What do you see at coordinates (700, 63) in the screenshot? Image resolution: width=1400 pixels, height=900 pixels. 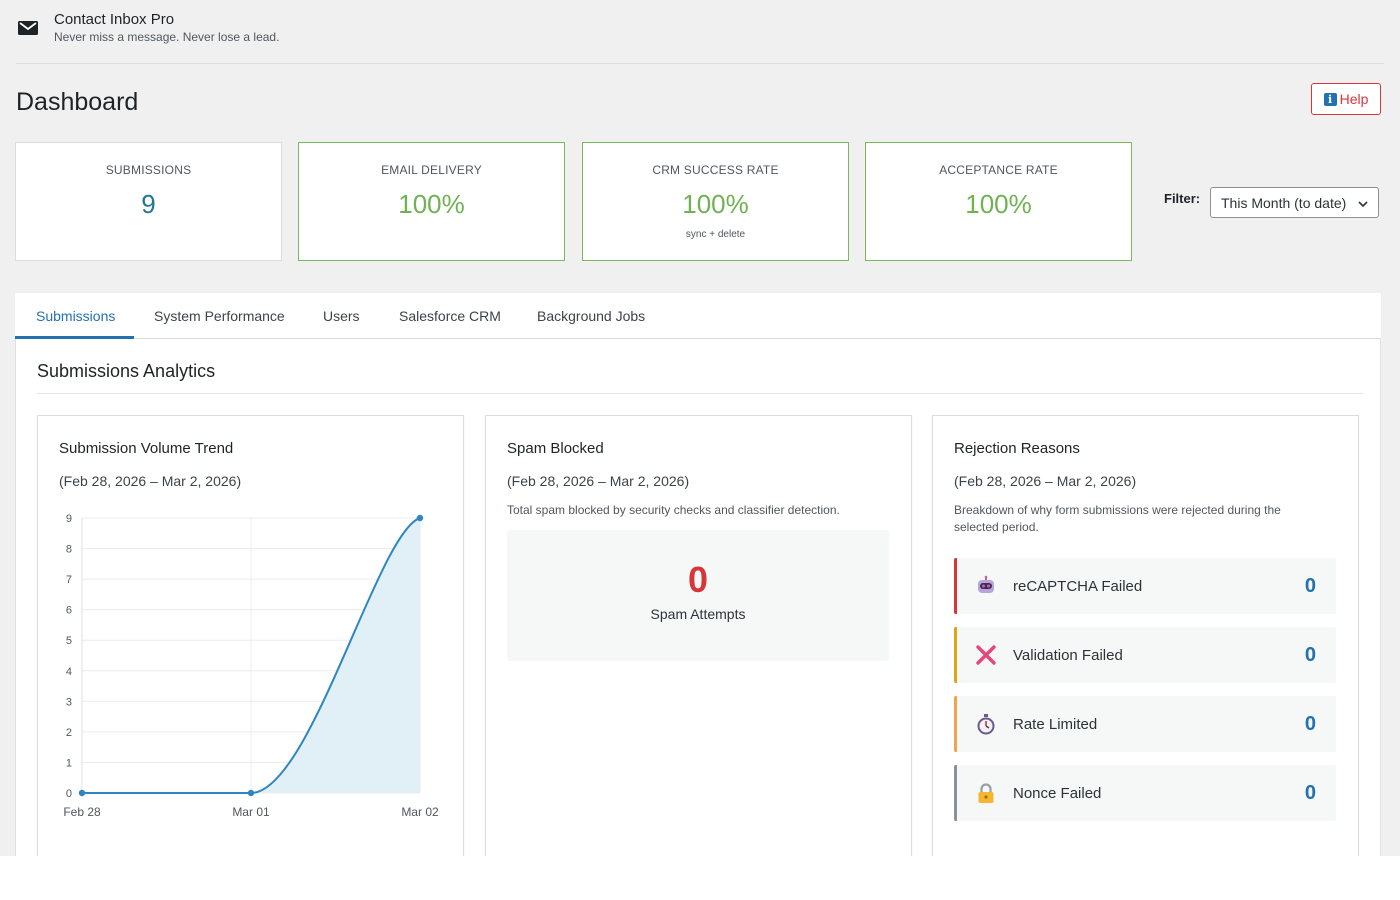 I see `header-divider` at bounding box center [700, 63].